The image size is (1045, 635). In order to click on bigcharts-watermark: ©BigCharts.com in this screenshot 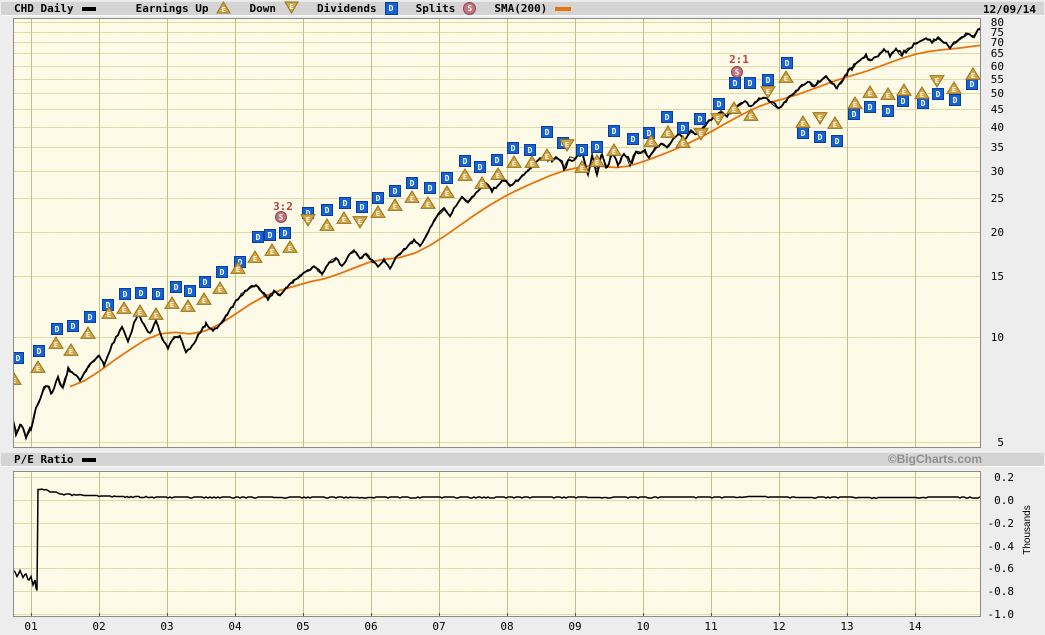, I will do `click(934, 459)`.